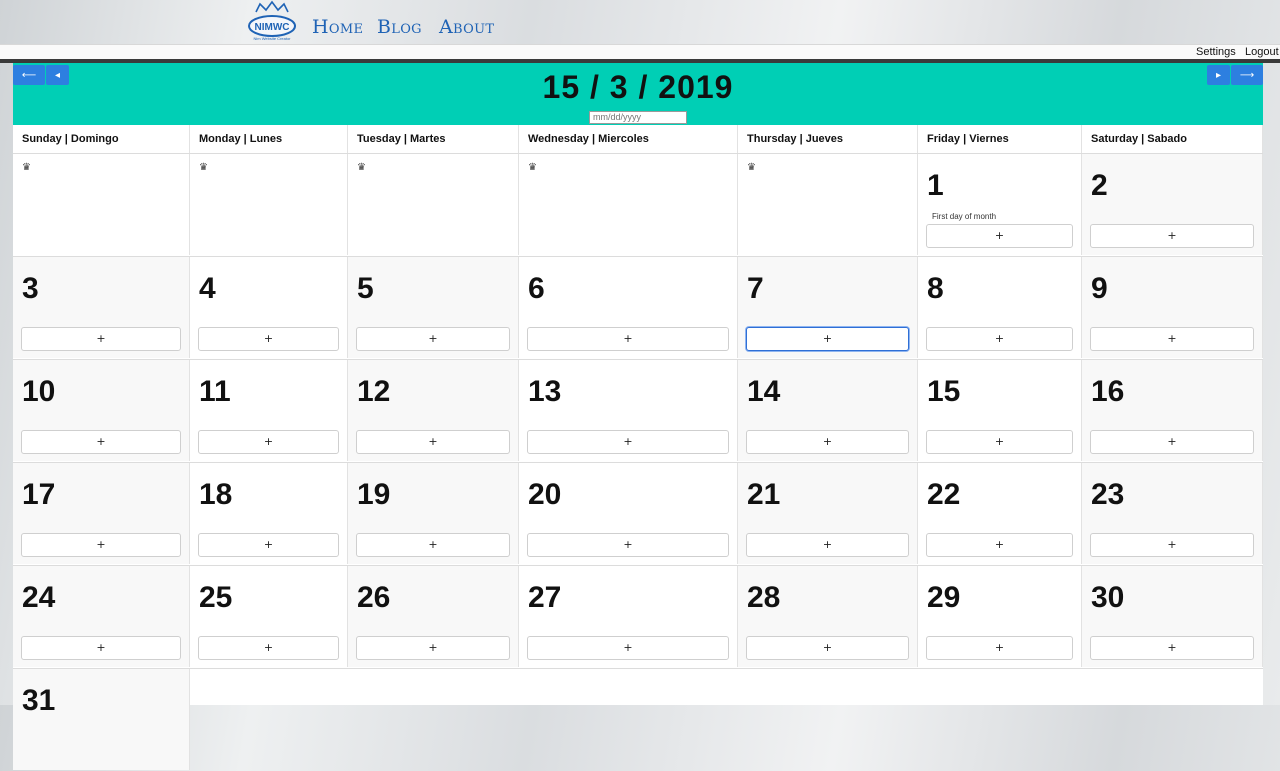 Image resolution: width=1280 pixels, height=771 pixels. Describe the element at coordinates (272, 21) in the screenshot. I see `nimwc-logo: NIMWC Nim Website Creator` at that location.